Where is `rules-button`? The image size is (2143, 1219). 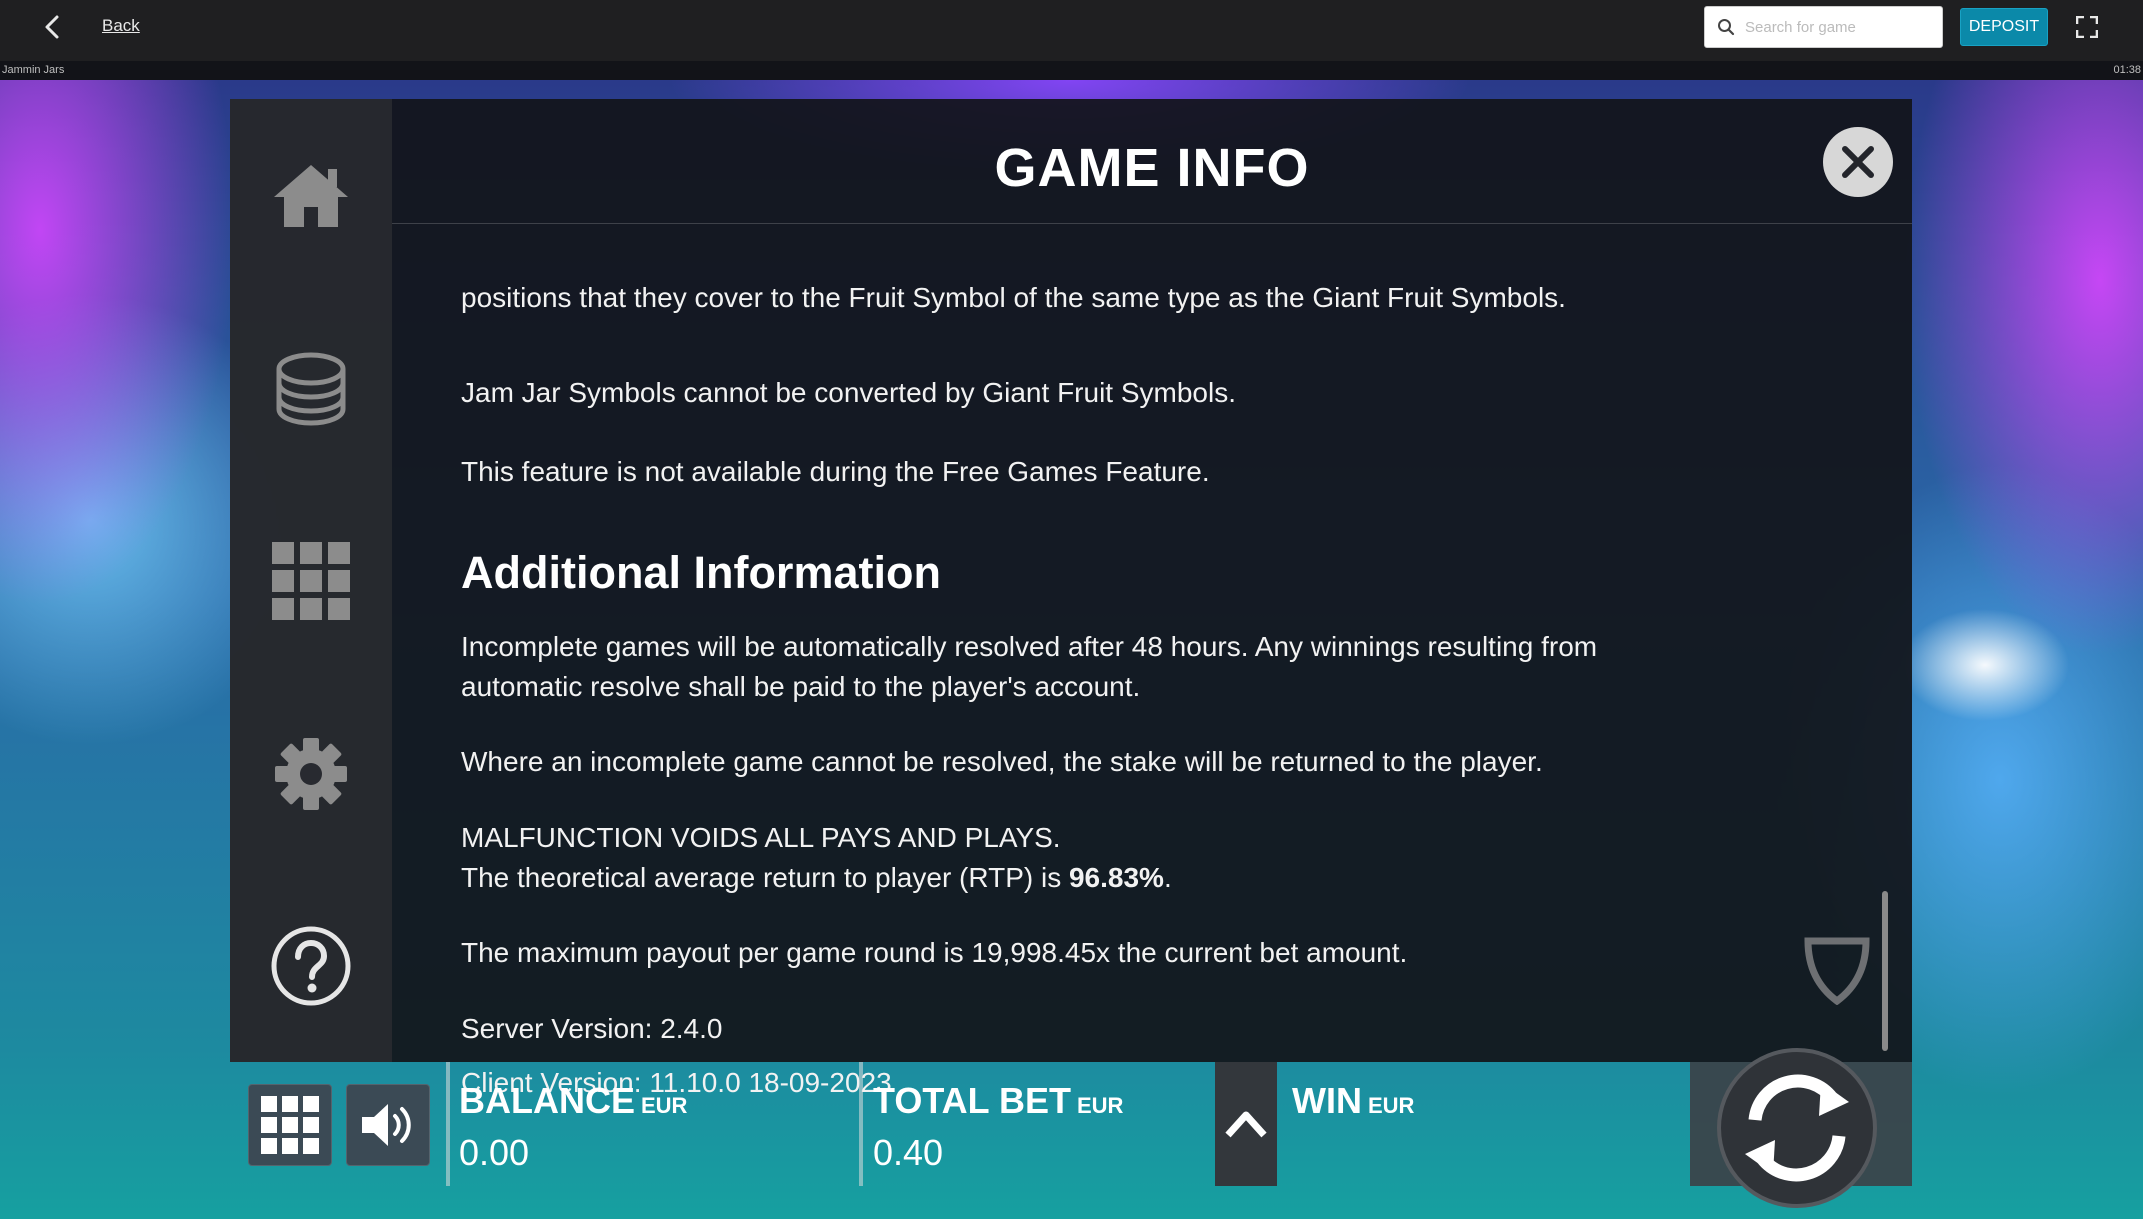
rules-button is located at coordinates (311, 581).